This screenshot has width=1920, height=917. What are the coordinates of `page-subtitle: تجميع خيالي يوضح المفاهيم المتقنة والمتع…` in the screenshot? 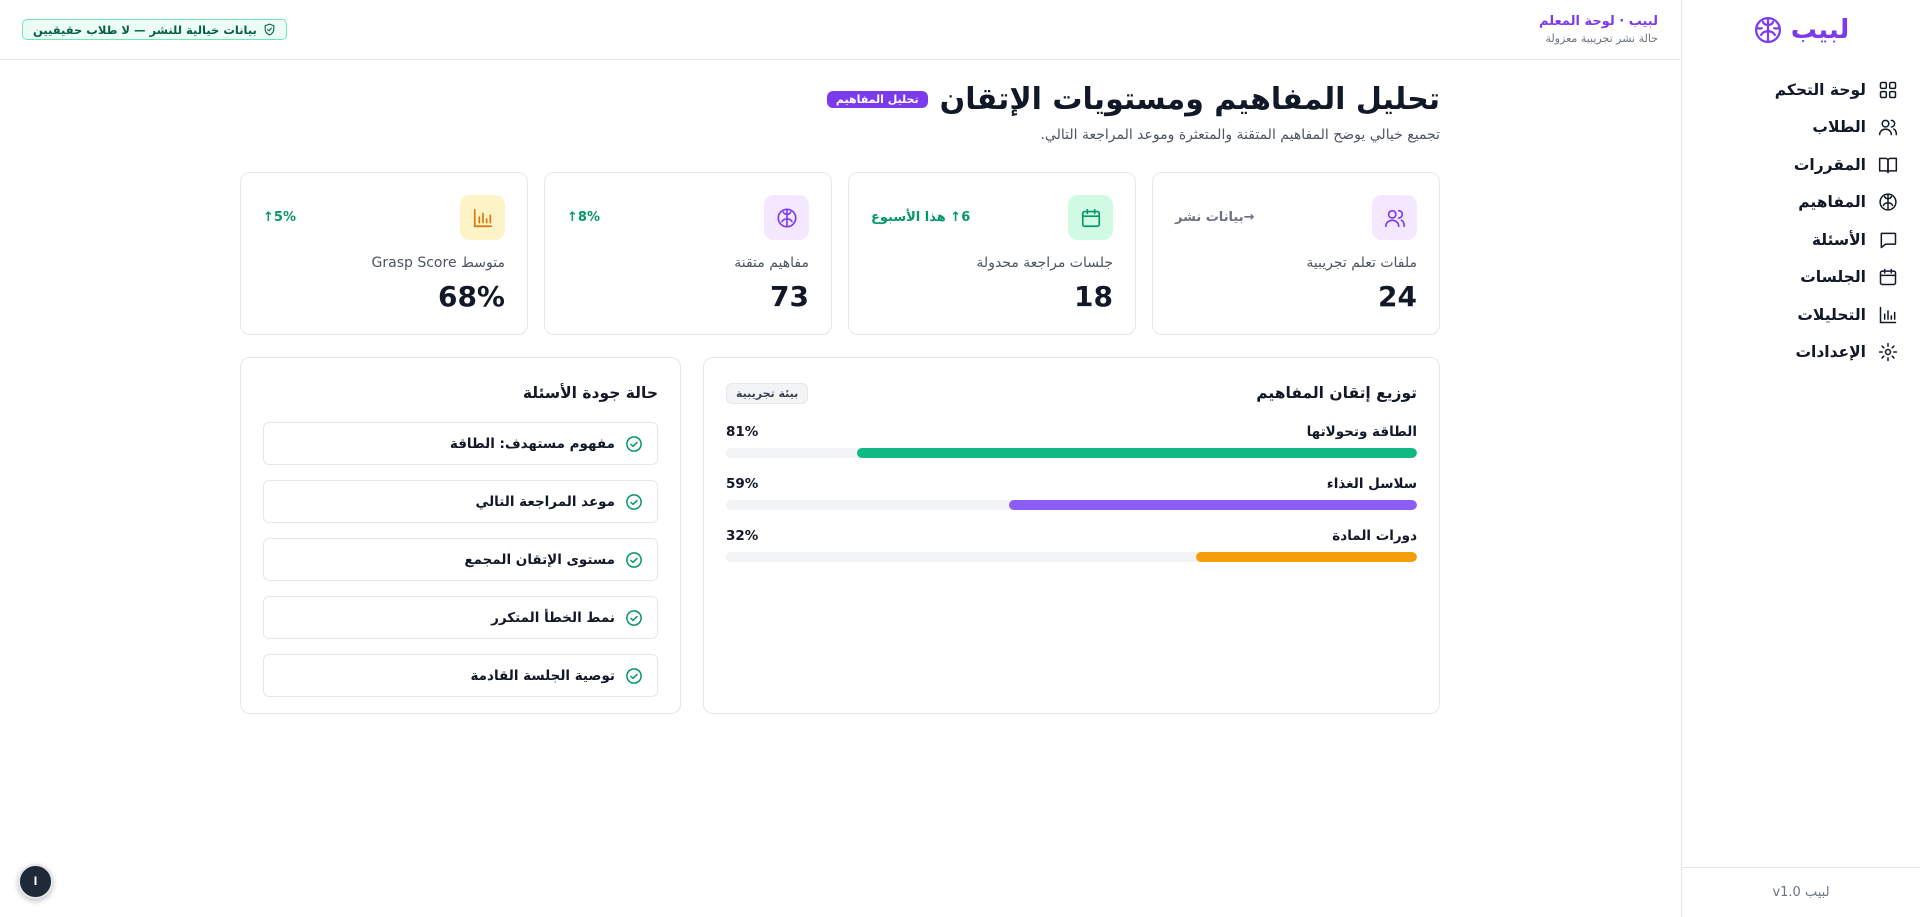 It's located at (1240, 135).